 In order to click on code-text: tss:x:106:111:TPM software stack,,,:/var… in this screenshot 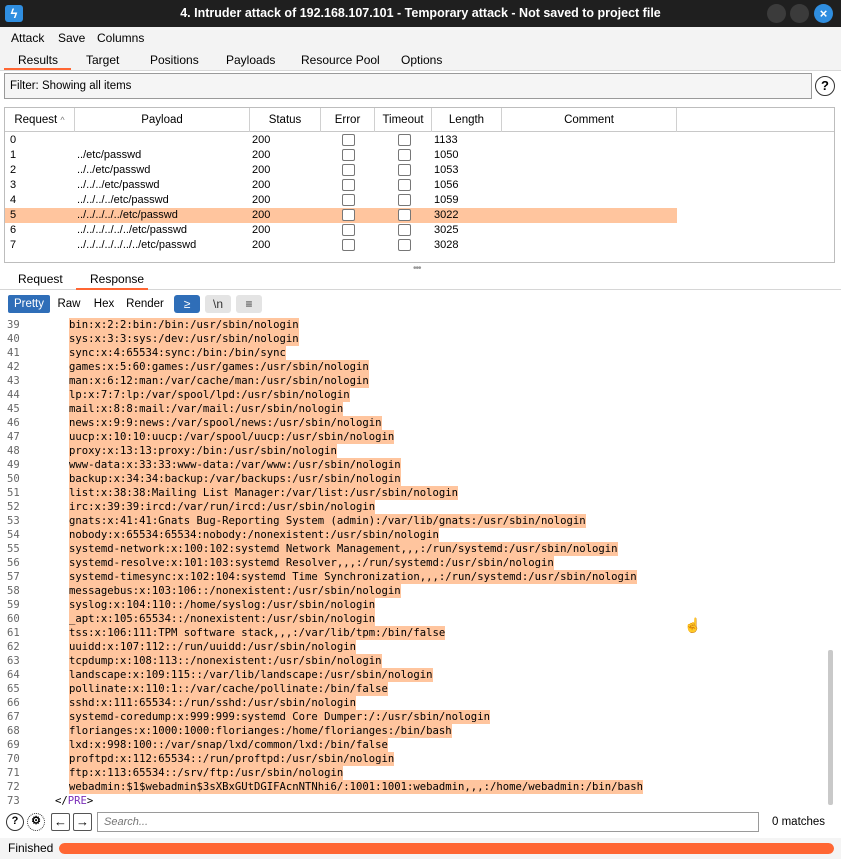, I will do `click(257, 633)`.